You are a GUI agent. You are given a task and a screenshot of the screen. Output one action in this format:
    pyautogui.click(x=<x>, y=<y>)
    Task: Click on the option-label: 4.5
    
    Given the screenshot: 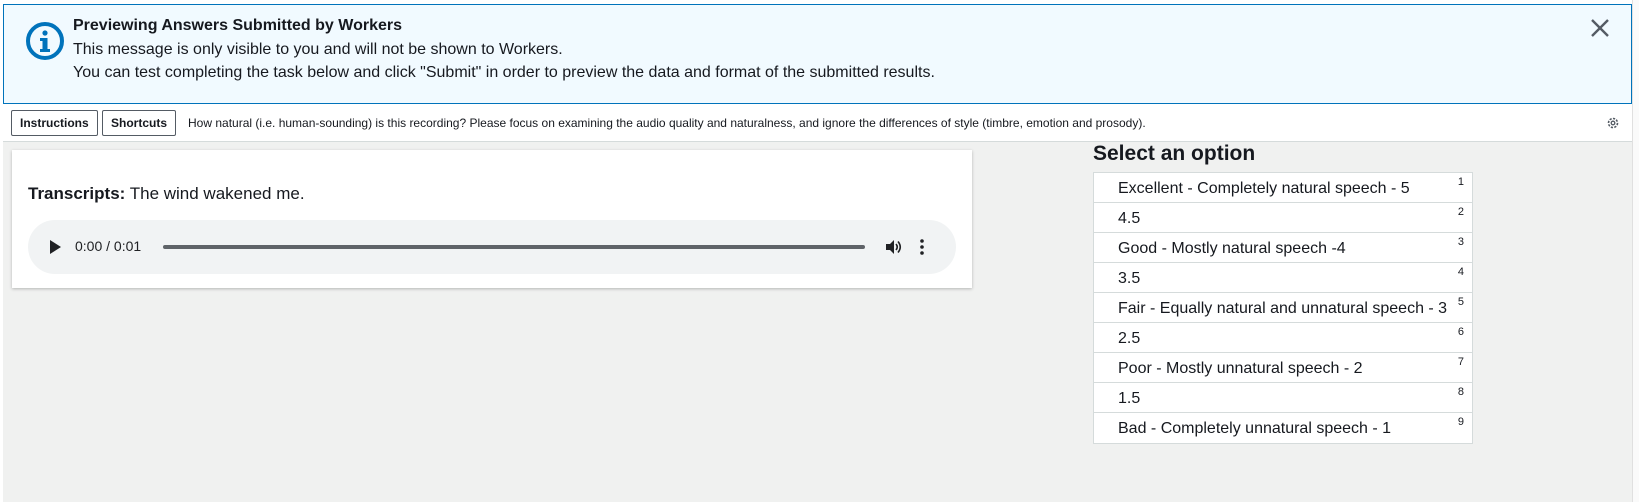 What is the action you would take?
    pyautogui.click(x=1129, y=218)
    